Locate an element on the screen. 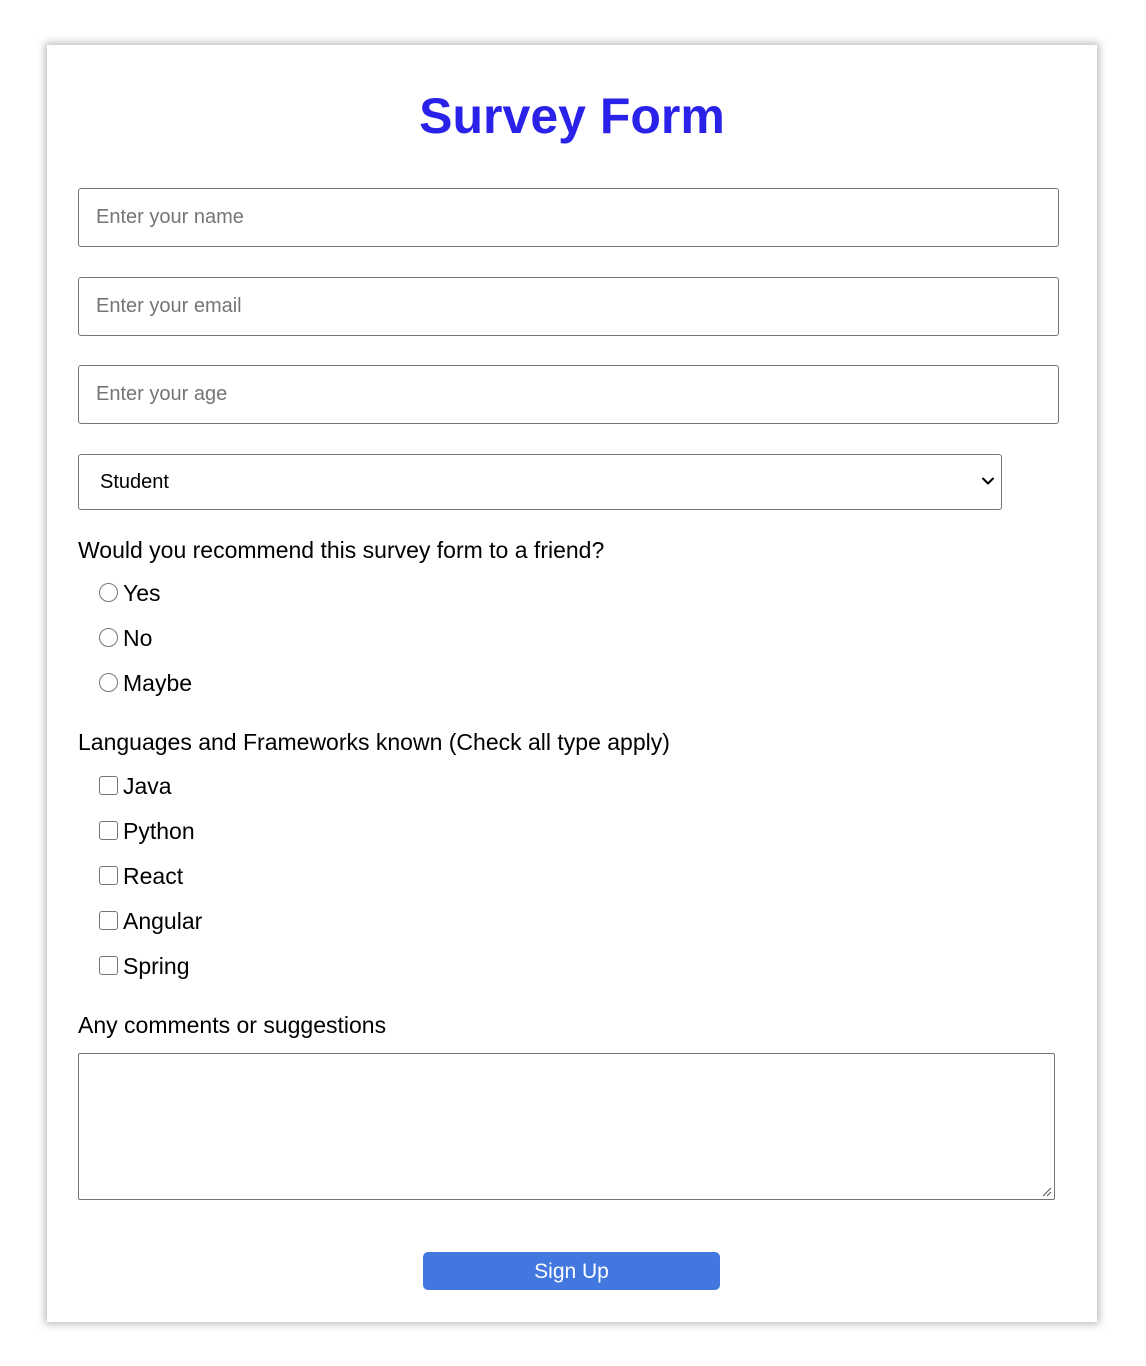 The image size is (1146, 1366). option-label: No is located at coordinates (138, 638).